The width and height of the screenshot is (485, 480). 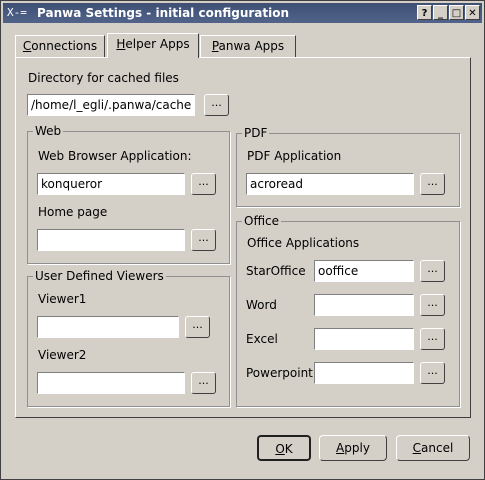 I want to click on web-group-title: Web, so click(x=48, y=131).